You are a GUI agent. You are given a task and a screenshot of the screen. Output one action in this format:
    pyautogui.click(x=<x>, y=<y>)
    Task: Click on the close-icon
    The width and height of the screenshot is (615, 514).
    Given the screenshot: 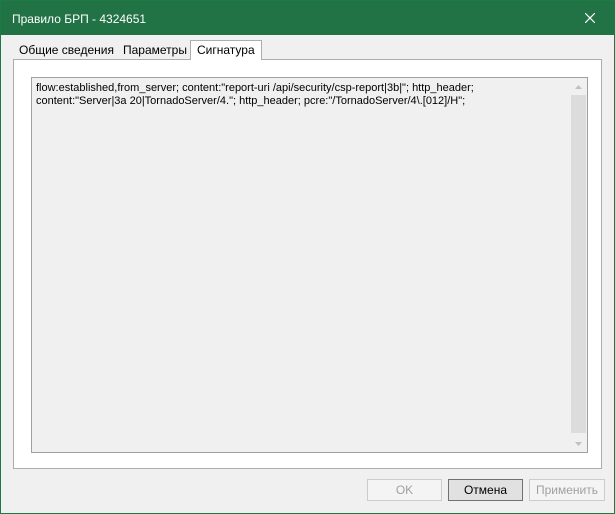 What is the action you would take?
    pyautogui.click(x=589, y=18)
    